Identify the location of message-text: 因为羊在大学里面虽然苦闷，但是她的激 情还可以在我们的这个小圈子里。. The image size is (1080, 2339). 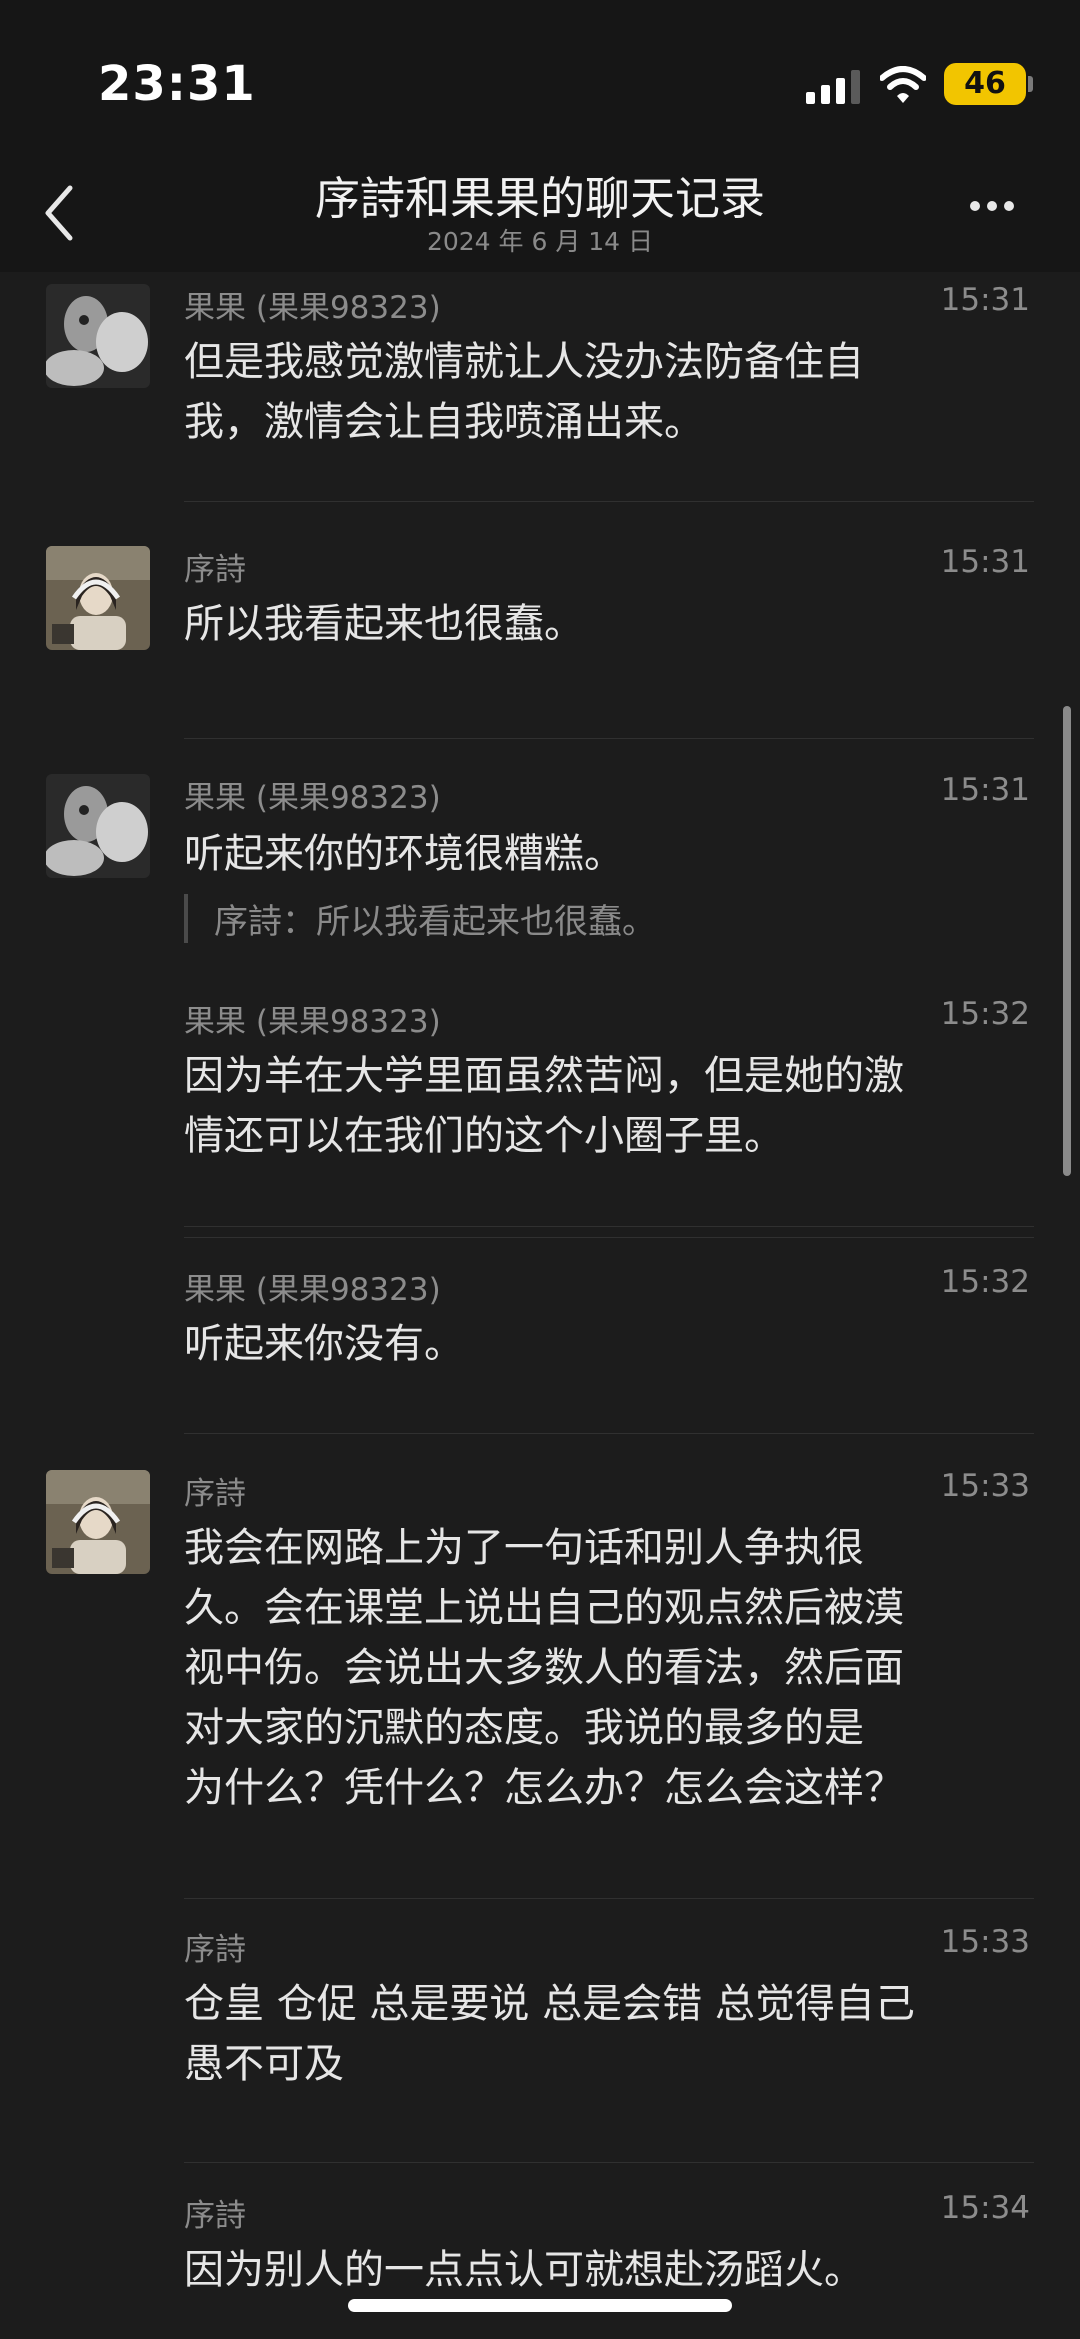
(614, 1106).